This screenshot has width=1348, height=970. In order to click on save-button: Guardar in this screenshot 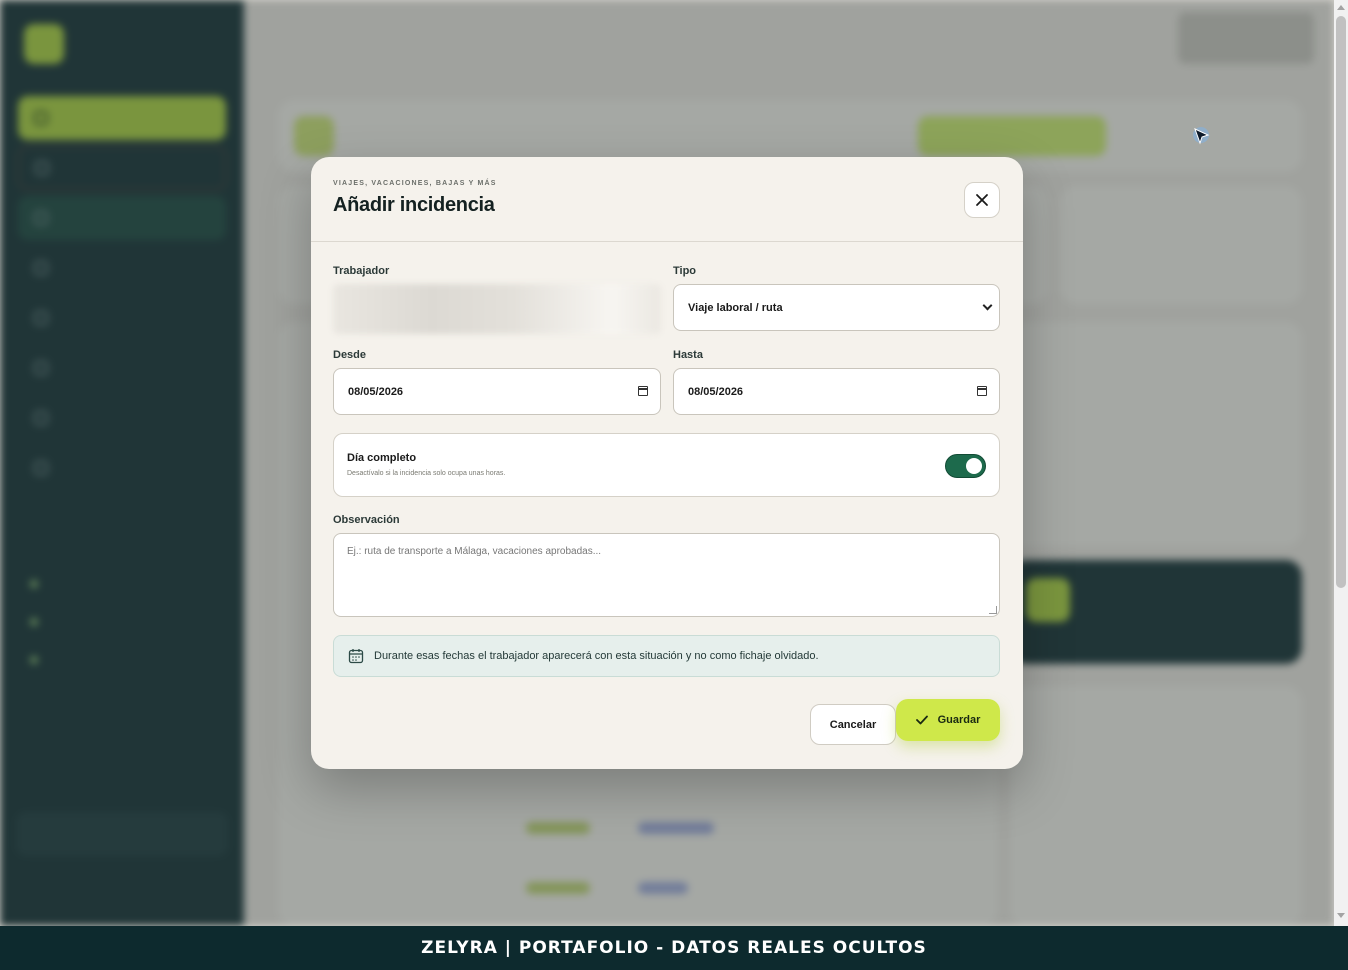, I will do `click(948, 720)`.